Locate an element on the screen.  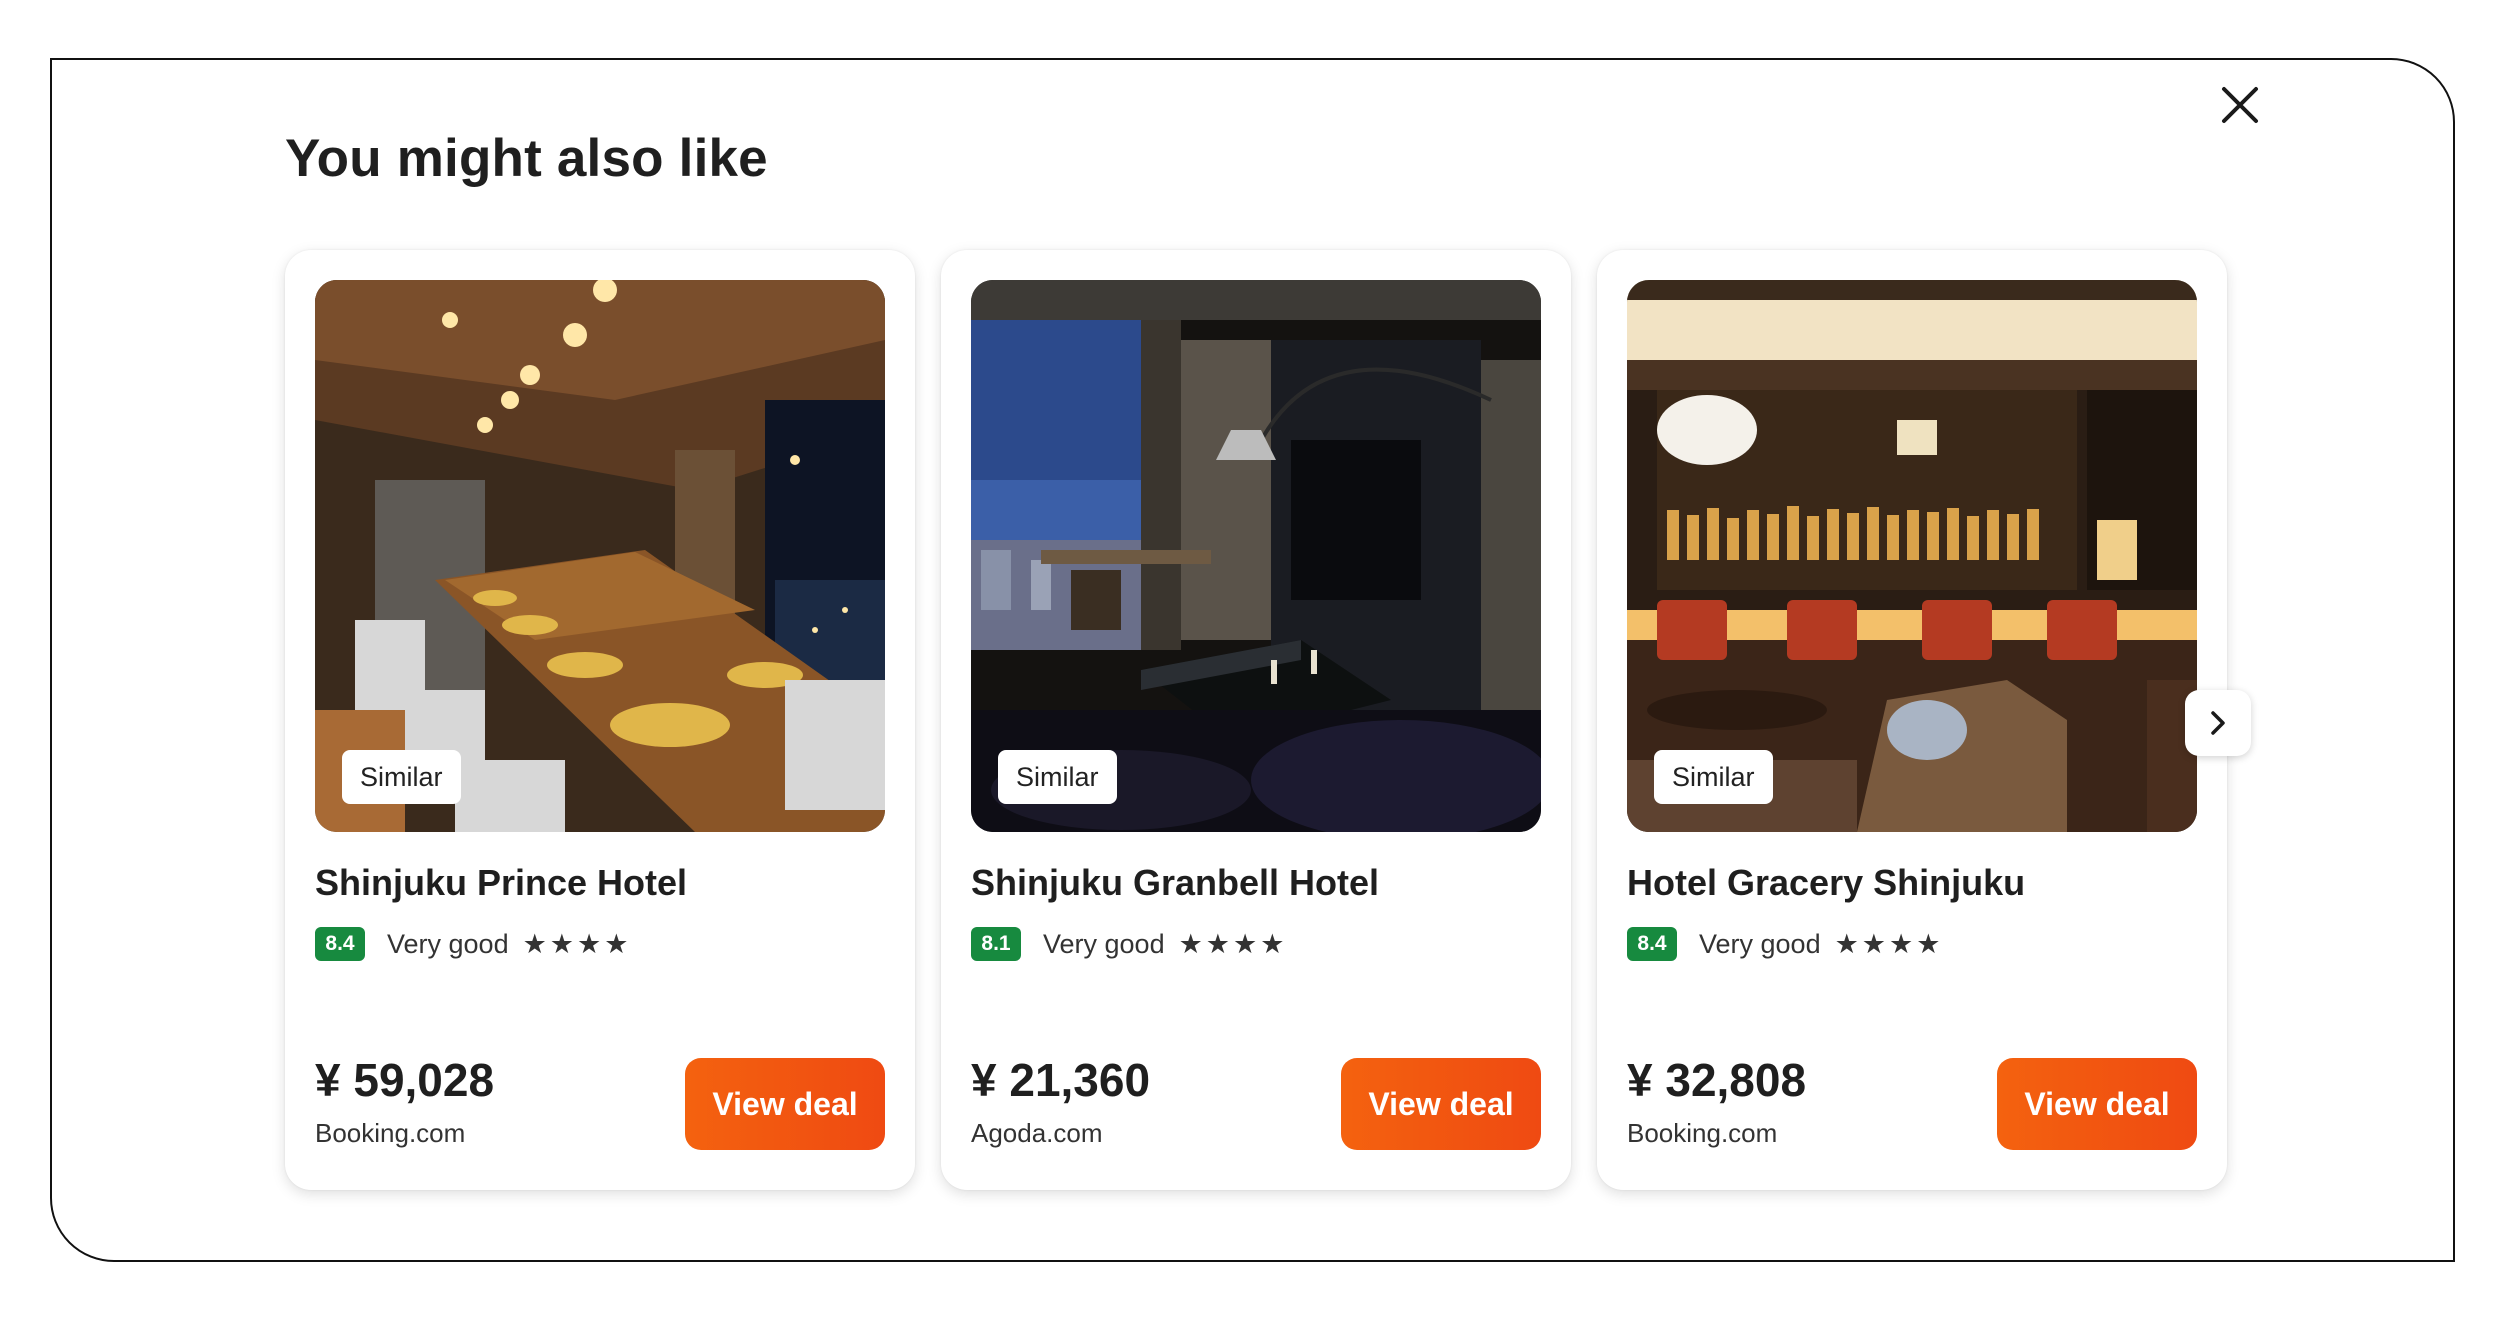
hotel-name: Shinjuku Prince Hotel is located at coordinates (501, 883).